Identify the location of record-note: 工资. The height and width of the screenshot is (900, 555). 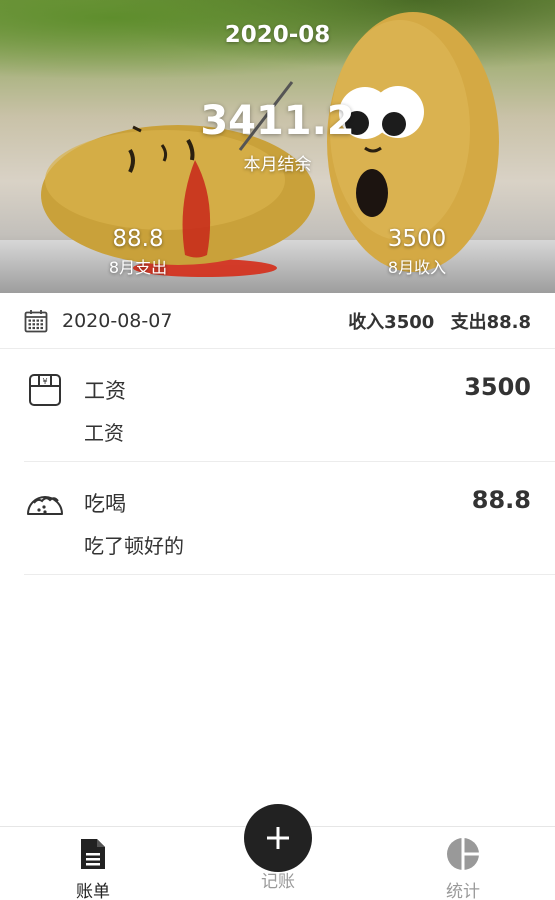
(104, 433).